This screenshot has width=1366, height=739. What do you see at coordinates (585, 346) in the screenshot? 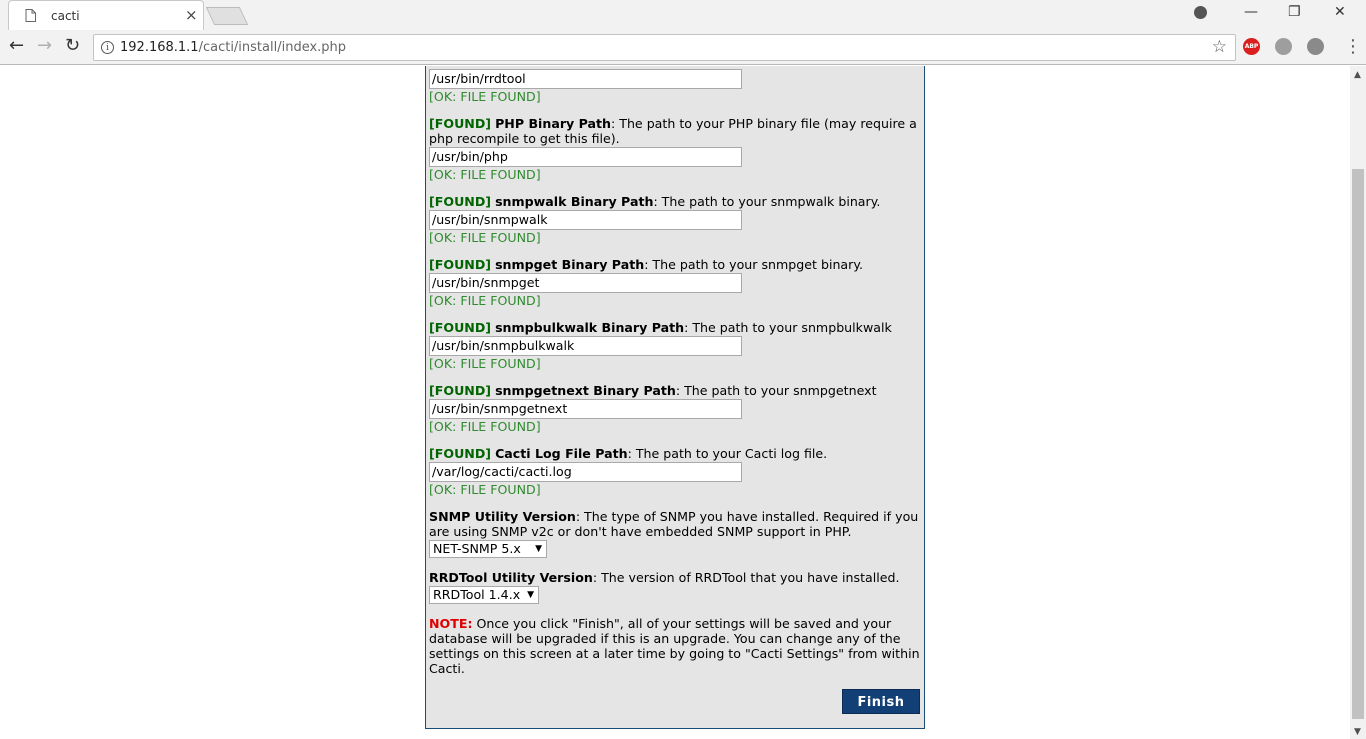
I see `snmpbulkwalk-path-input: /usr/bin/snmpbulkwalk` at bounding box center [585, 346].